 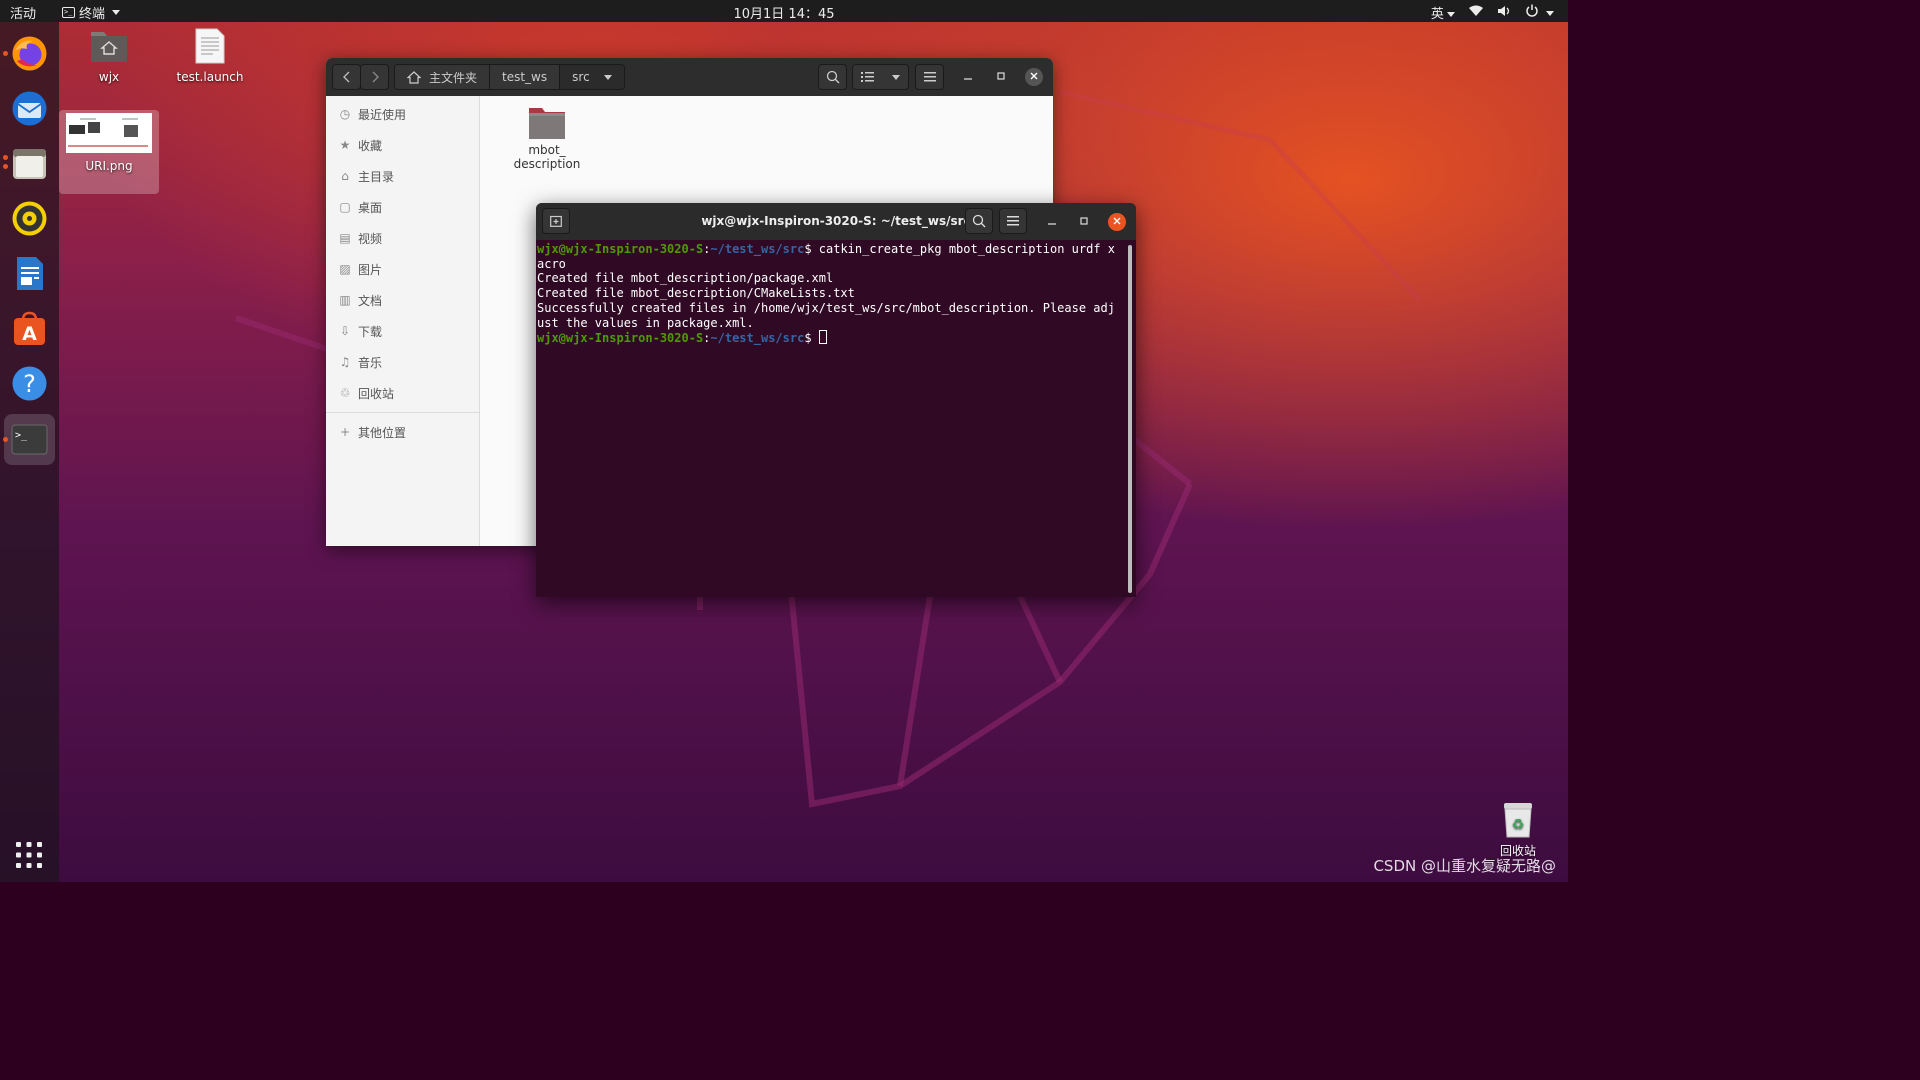 I want to click on dock-terminal: >_, so click(x=29, y=439).